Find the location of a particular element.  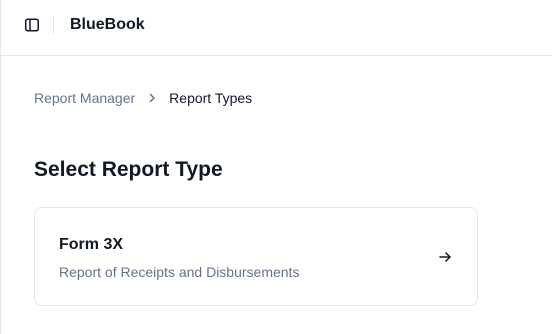

sidebar-toggle-button is located at coordinates (32, 25).